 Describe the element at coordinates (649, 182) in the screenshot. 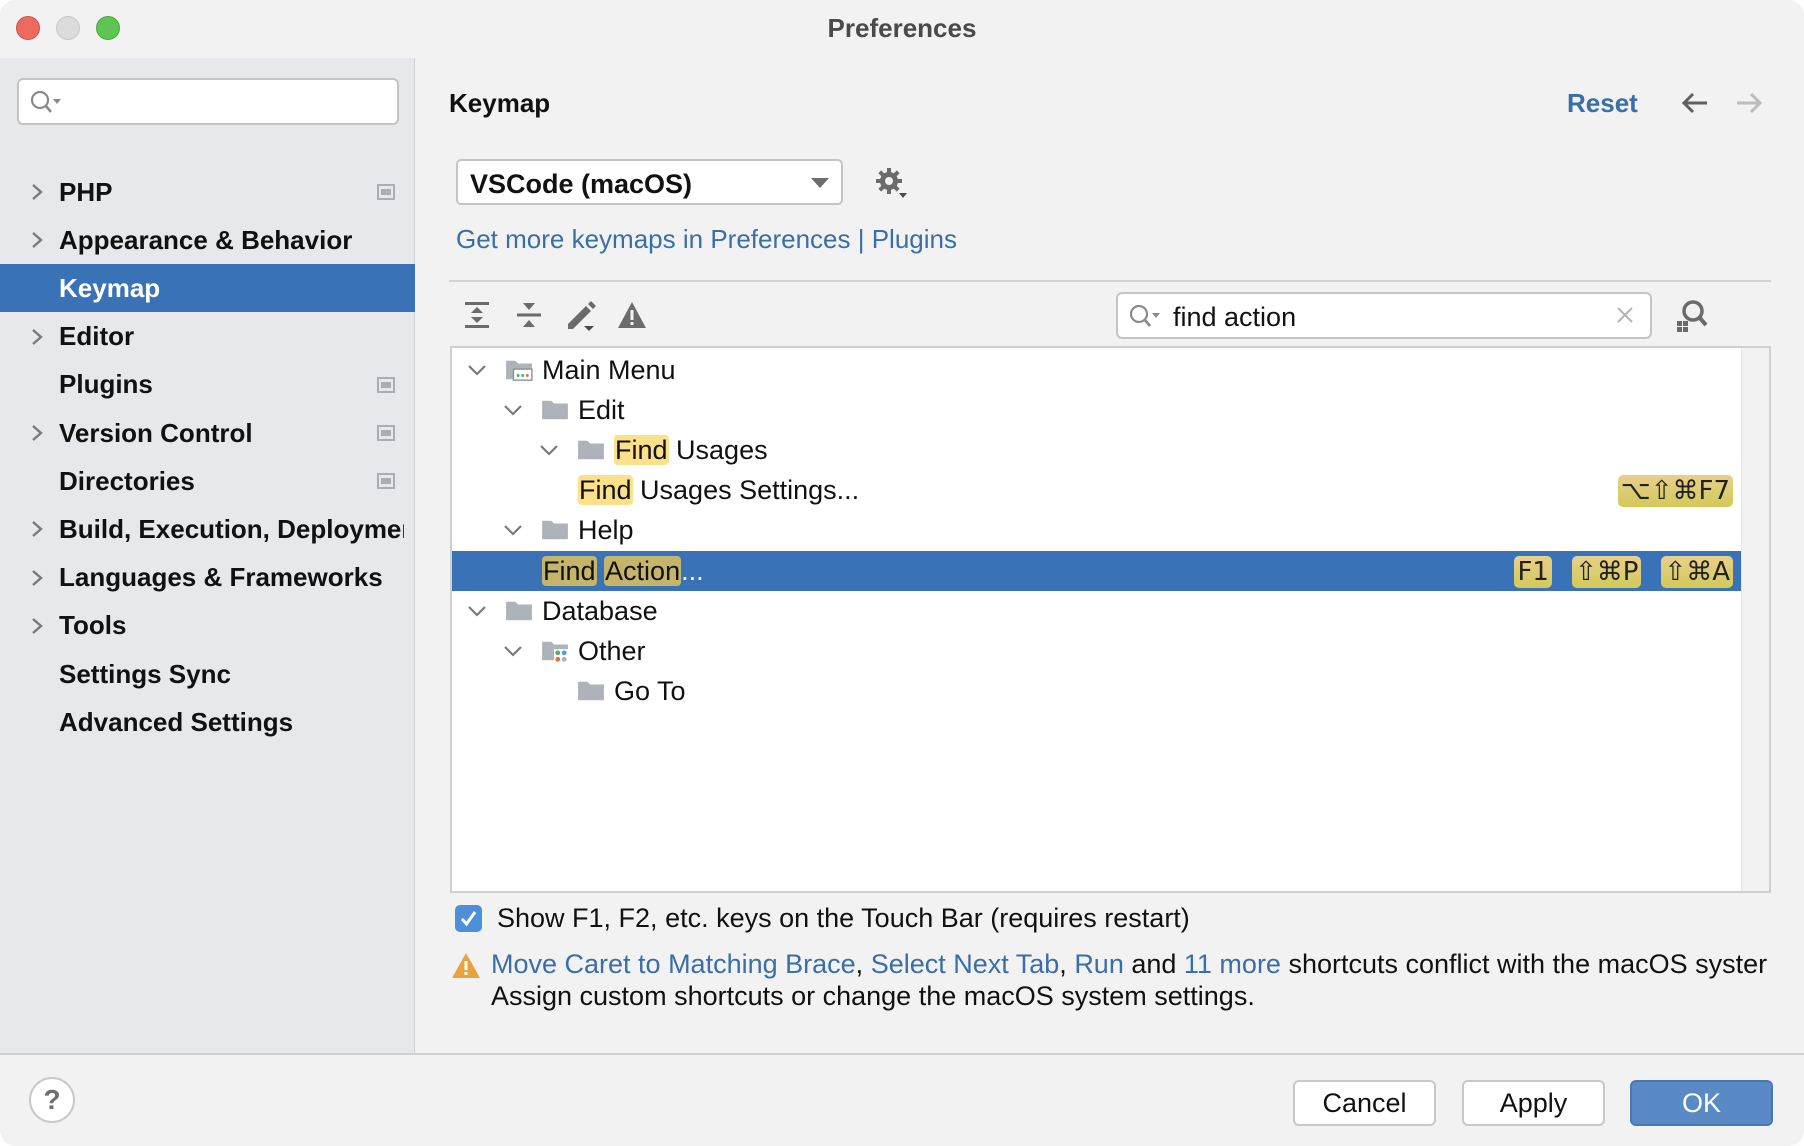

I see `keymap-dropdown: VSCode (macOS)` at that location.